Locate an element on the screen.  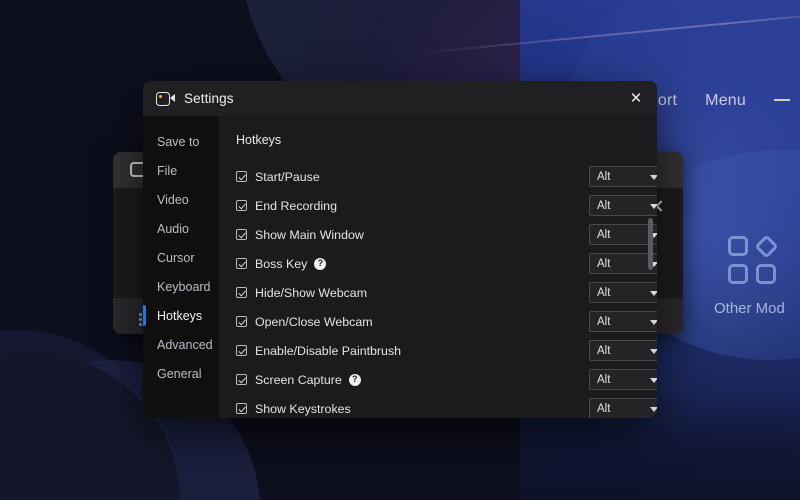
minimize-icon is located at coordinates (782, 99).